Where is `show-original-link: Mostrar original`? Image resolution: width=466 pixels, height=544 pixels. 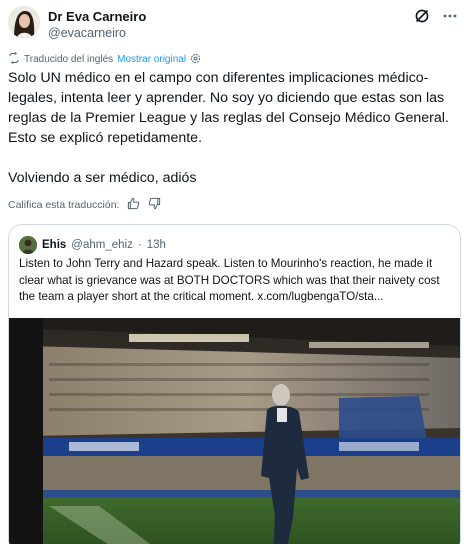 show-original-link: Mostrar original is located at coordinates (151, 59).